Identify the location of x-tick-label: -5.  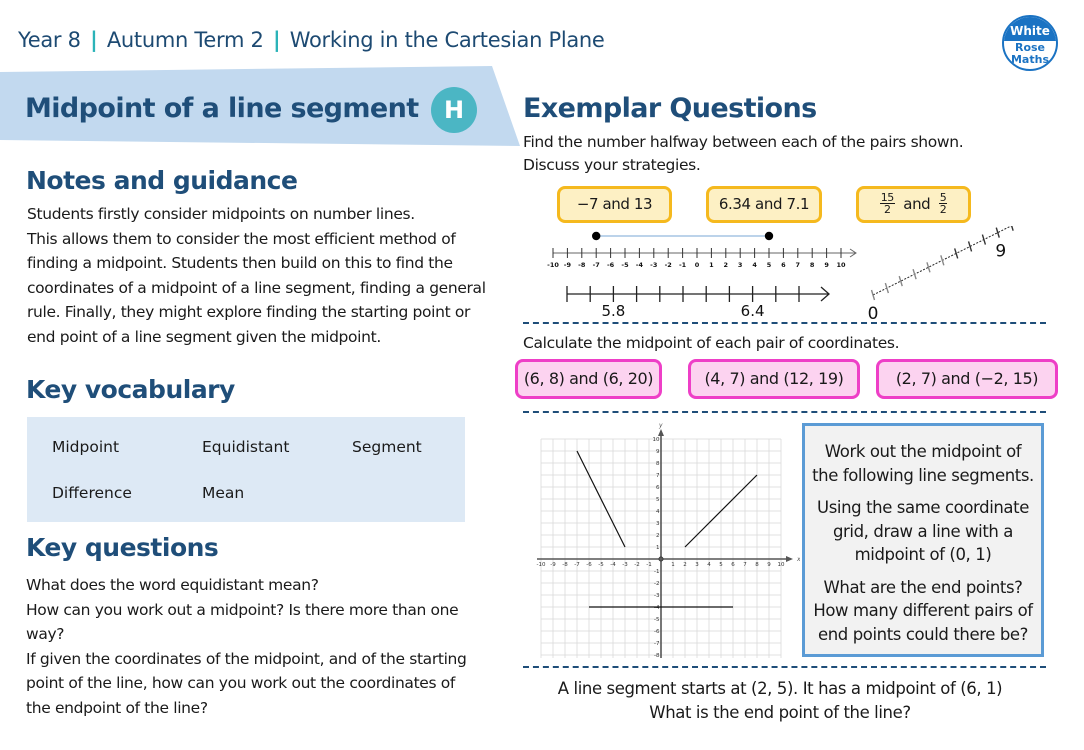
(601, 565).